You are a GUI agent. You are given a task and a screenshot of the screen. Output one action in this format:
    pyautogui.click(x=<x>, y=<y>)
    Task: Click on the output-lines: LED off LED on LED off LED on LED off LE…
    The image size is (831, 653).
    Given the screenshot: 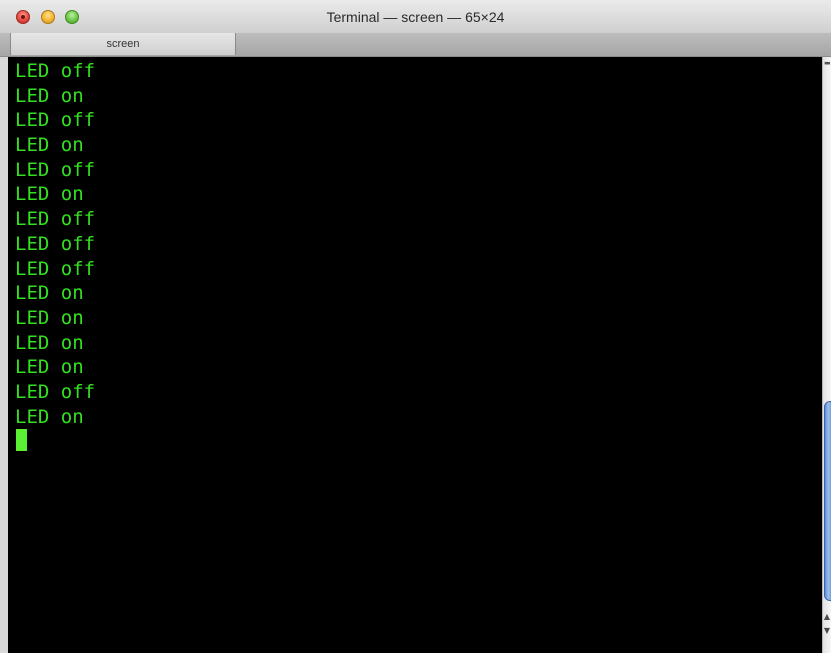 What is the action you would take?
    pyautogui.click(x=55, y=244)
    